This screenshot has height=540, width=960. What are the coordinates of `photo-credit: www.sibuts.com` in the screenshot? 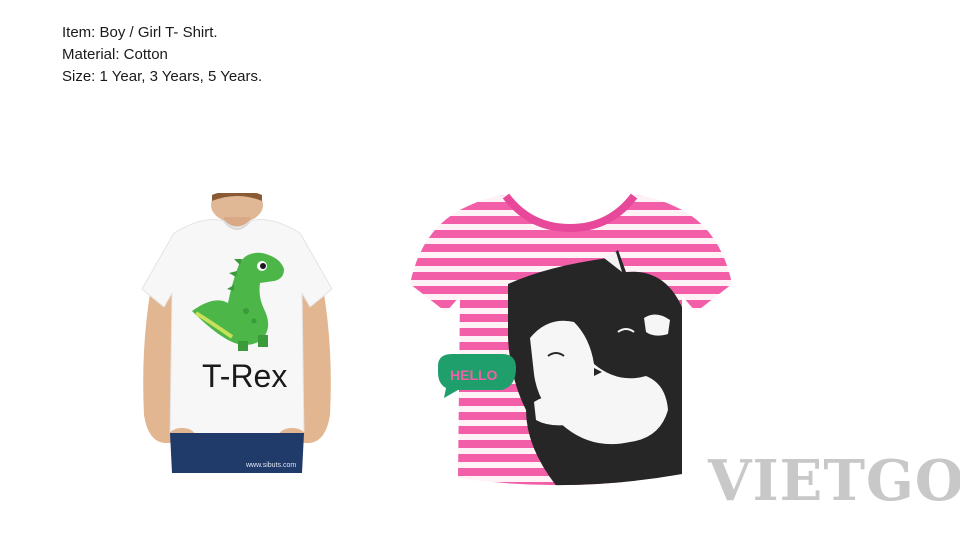 It's located at (270, 465).